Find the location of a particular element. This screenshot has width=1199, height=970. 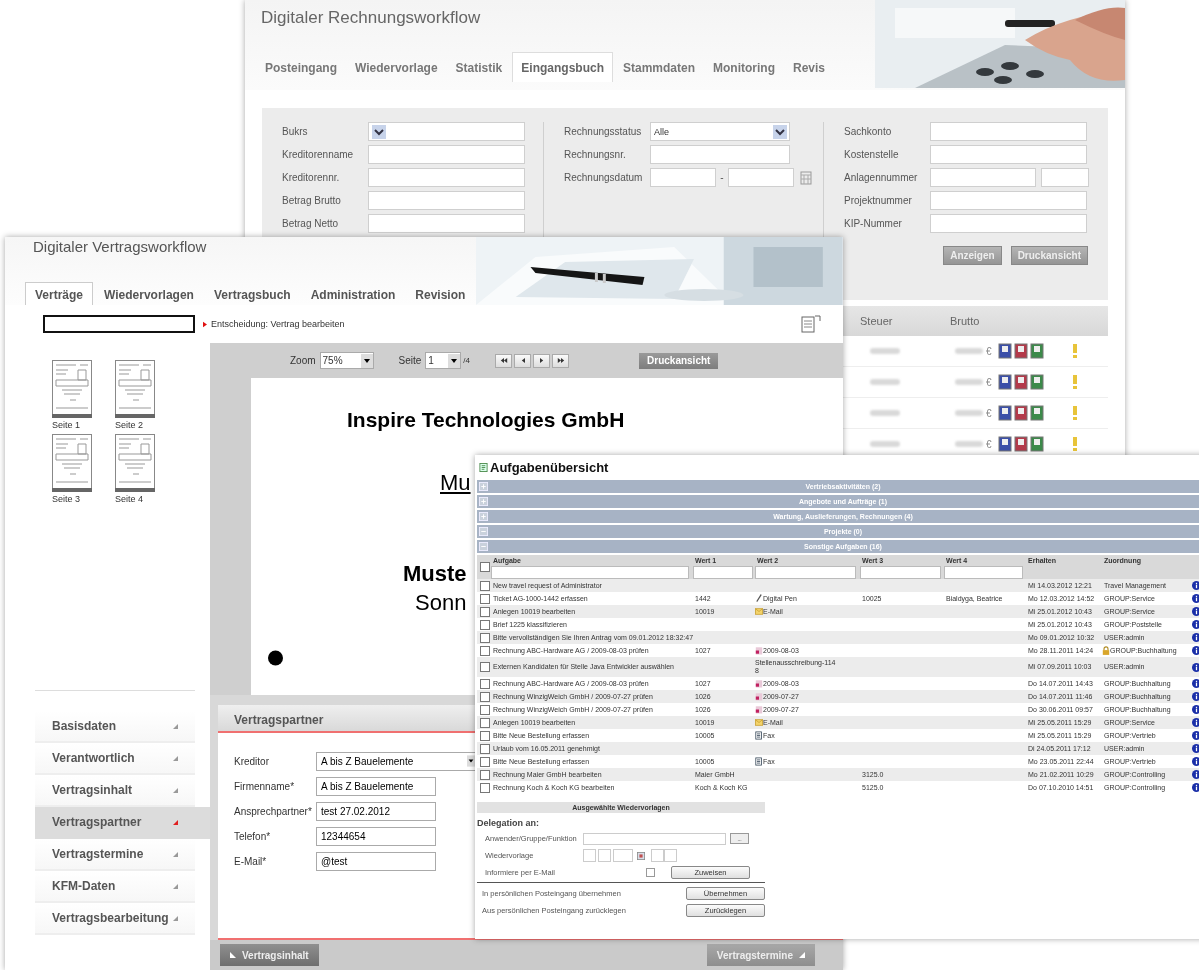

input-field: @test is located at coordinates (376, 861).